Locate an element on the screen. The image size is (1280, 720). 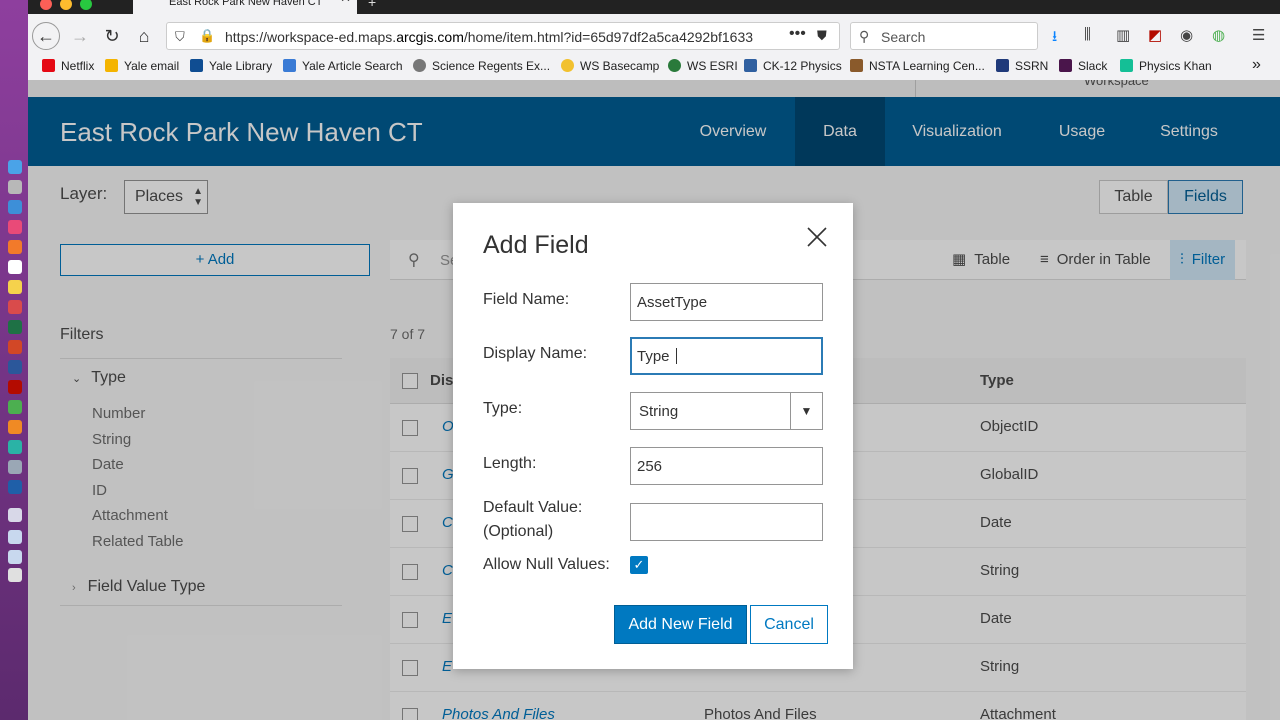
back-button: ← is located at coordinates (46, 36).